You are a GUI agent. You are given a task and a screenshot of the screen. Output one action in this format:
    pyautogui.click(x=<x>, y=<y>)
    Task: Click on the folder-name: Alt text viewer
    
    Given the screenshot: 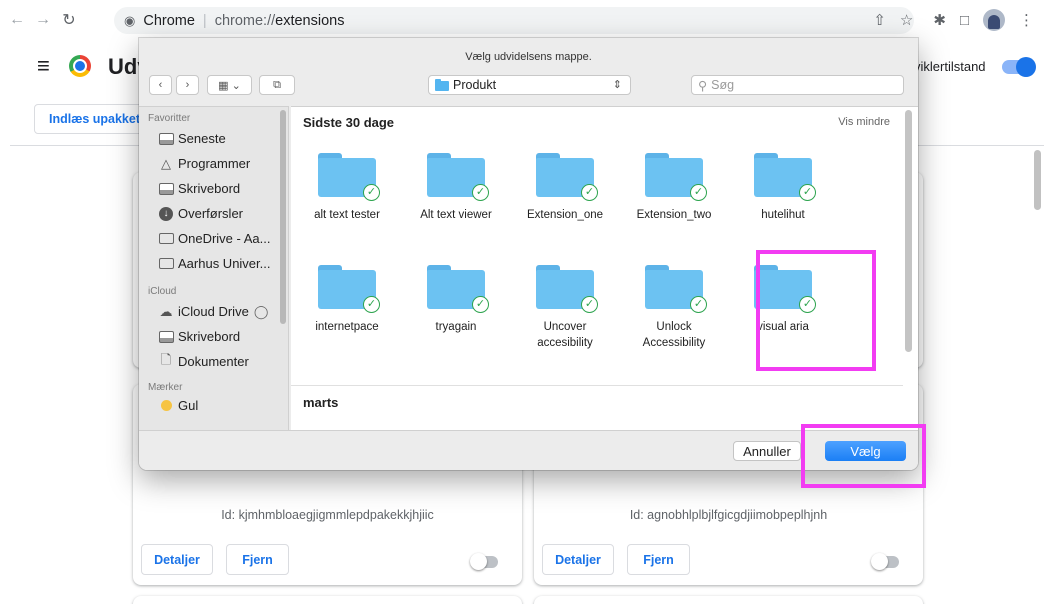 What is the action you would take?
    pyautogui.click(x=456, y=215)
    